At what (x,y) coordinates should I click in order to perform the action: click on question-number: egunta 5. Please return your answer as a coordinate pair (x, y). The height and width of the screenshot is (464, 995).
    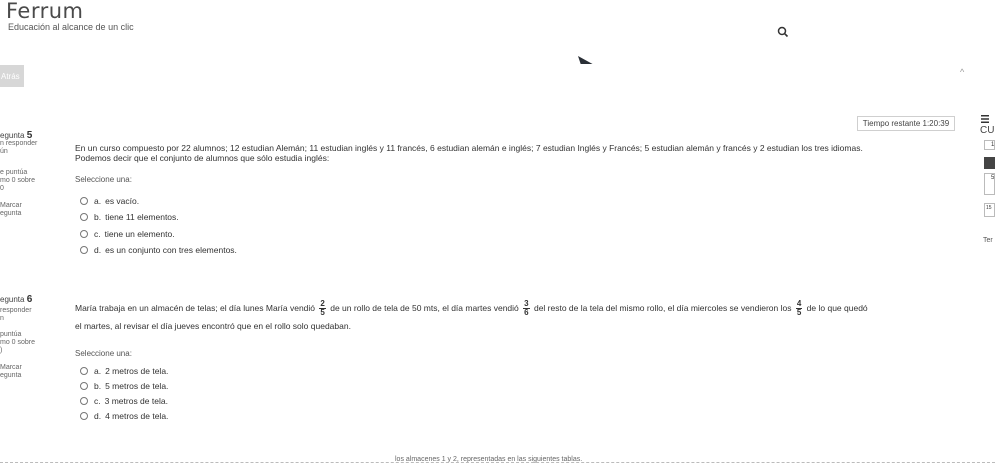
    Looking at the image, I should click on (16, 135).